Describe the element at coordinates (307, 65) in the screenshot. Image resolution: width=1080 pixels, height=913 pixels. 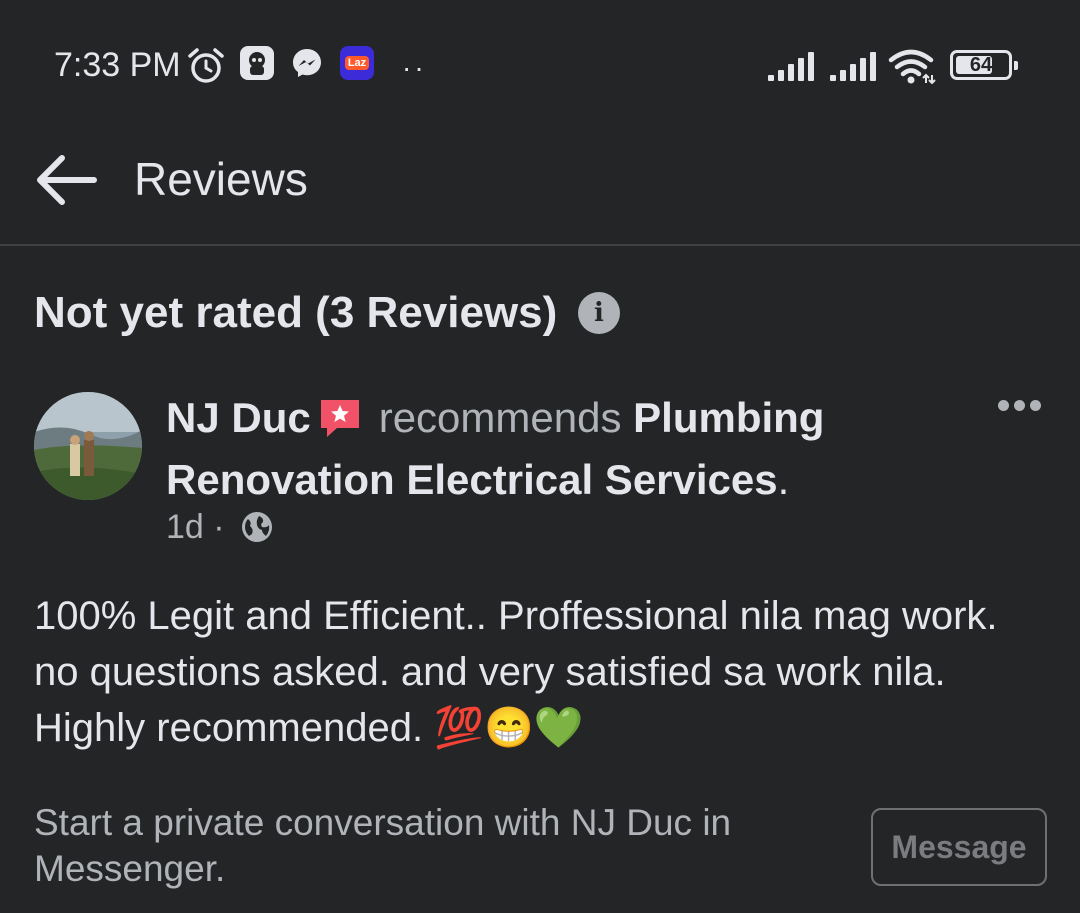
I see `messenger-icon` at that location.